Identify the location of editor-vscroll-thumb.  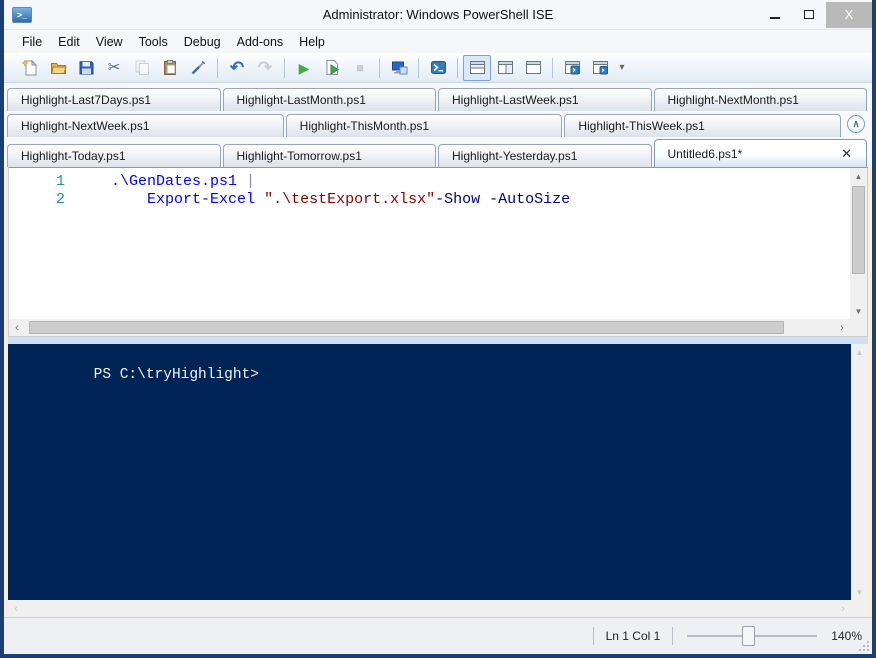
(858, 230).